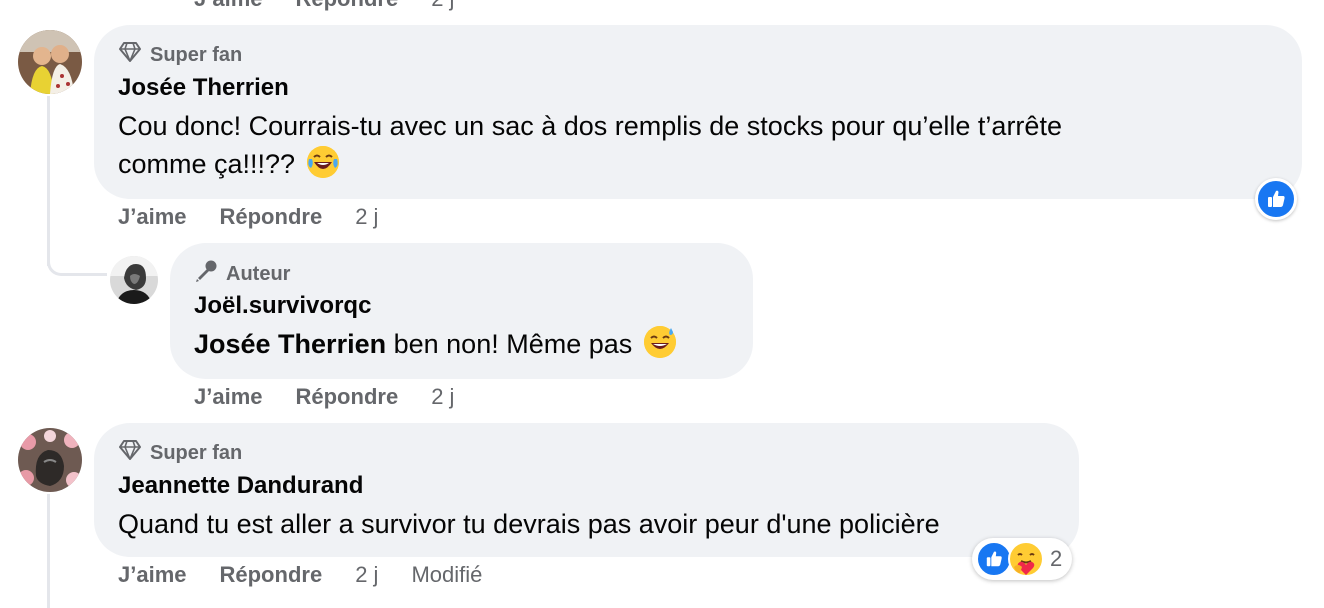  What do you see at coordinates (77, 269) in the screenshot?
I see `thread-line-curve` at bounding box center [77, 269].